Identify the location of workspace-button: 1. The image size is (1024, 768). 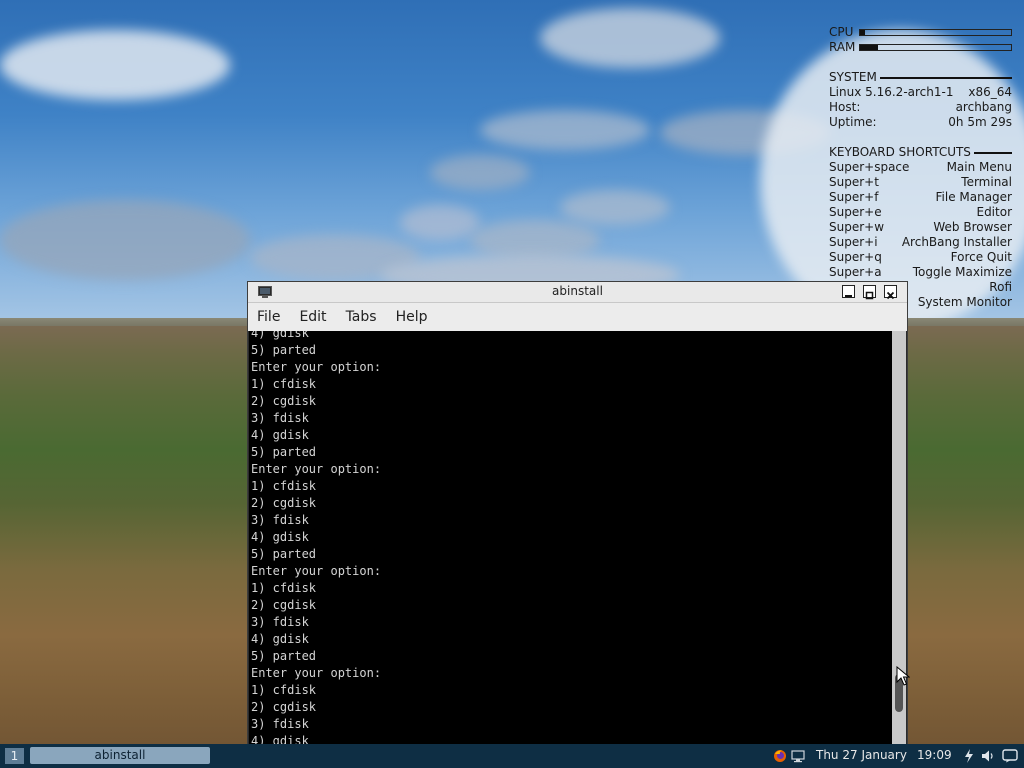
(14, 756).